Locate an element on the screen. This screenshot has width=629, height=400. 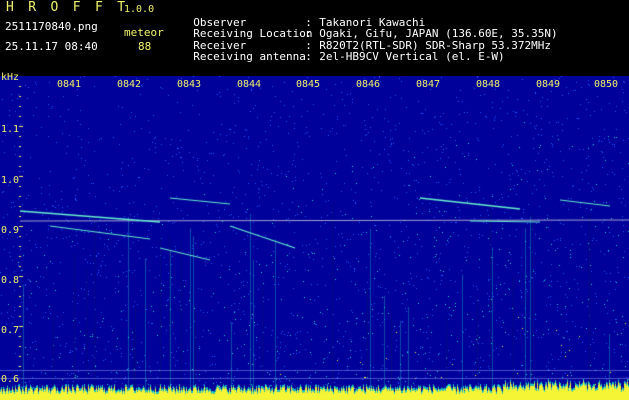
time-tick-label: 0842 is located at coordinates (129, 84).